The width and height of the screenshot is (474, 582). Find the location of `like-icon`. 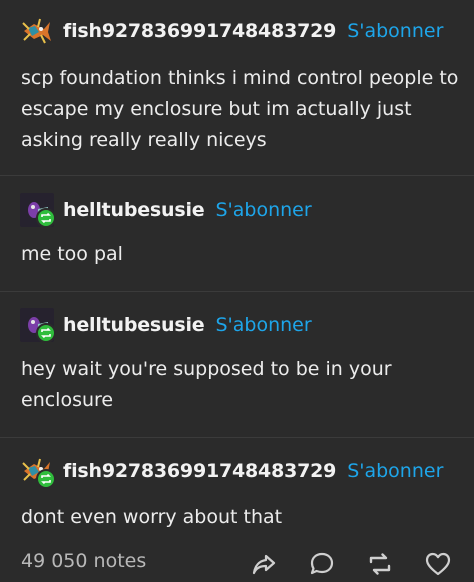

like-icon is located at coordinates (438, 564).